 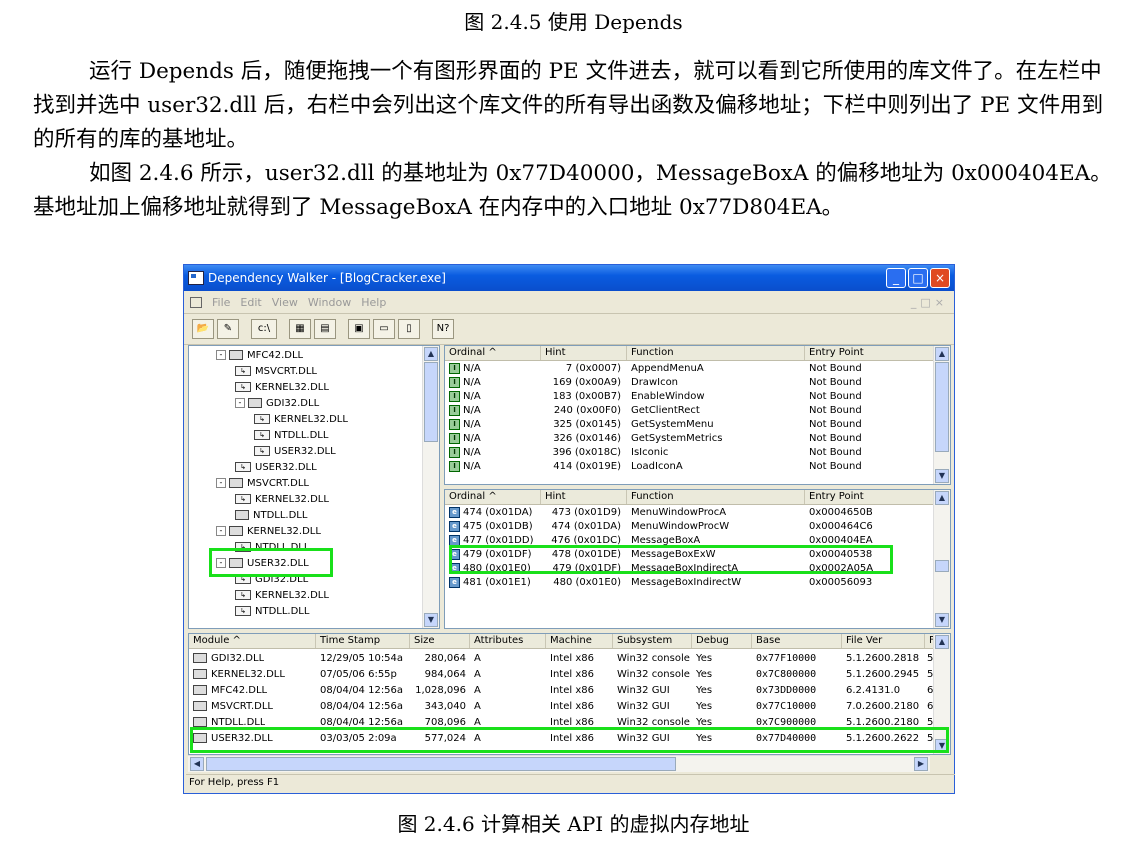 I want to click on cell-text: Win32 GUI, so click(x=643, y=690).